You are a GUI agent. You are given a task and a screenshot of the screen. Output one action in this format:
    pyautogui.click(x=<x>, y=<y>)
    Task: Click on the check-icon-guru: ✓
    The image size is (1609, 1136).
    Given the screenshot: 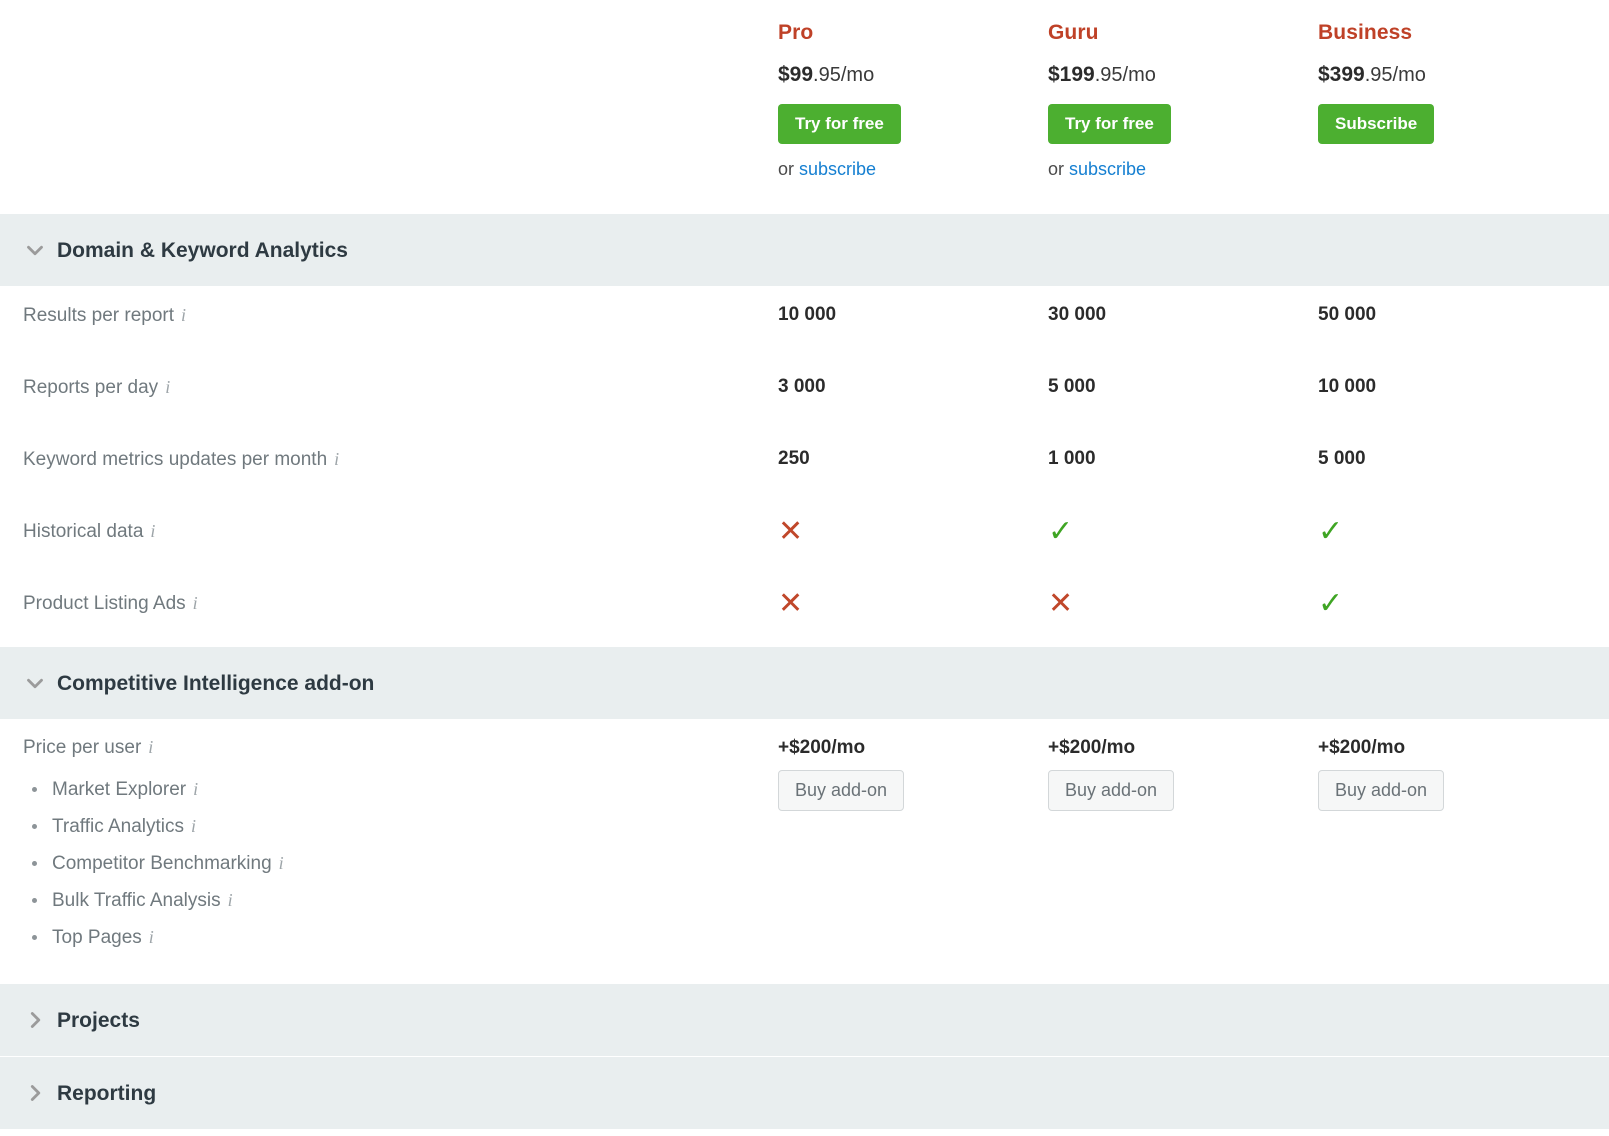 What is the action you would take?
    pyautogui.click(x=1061, y=531)
    